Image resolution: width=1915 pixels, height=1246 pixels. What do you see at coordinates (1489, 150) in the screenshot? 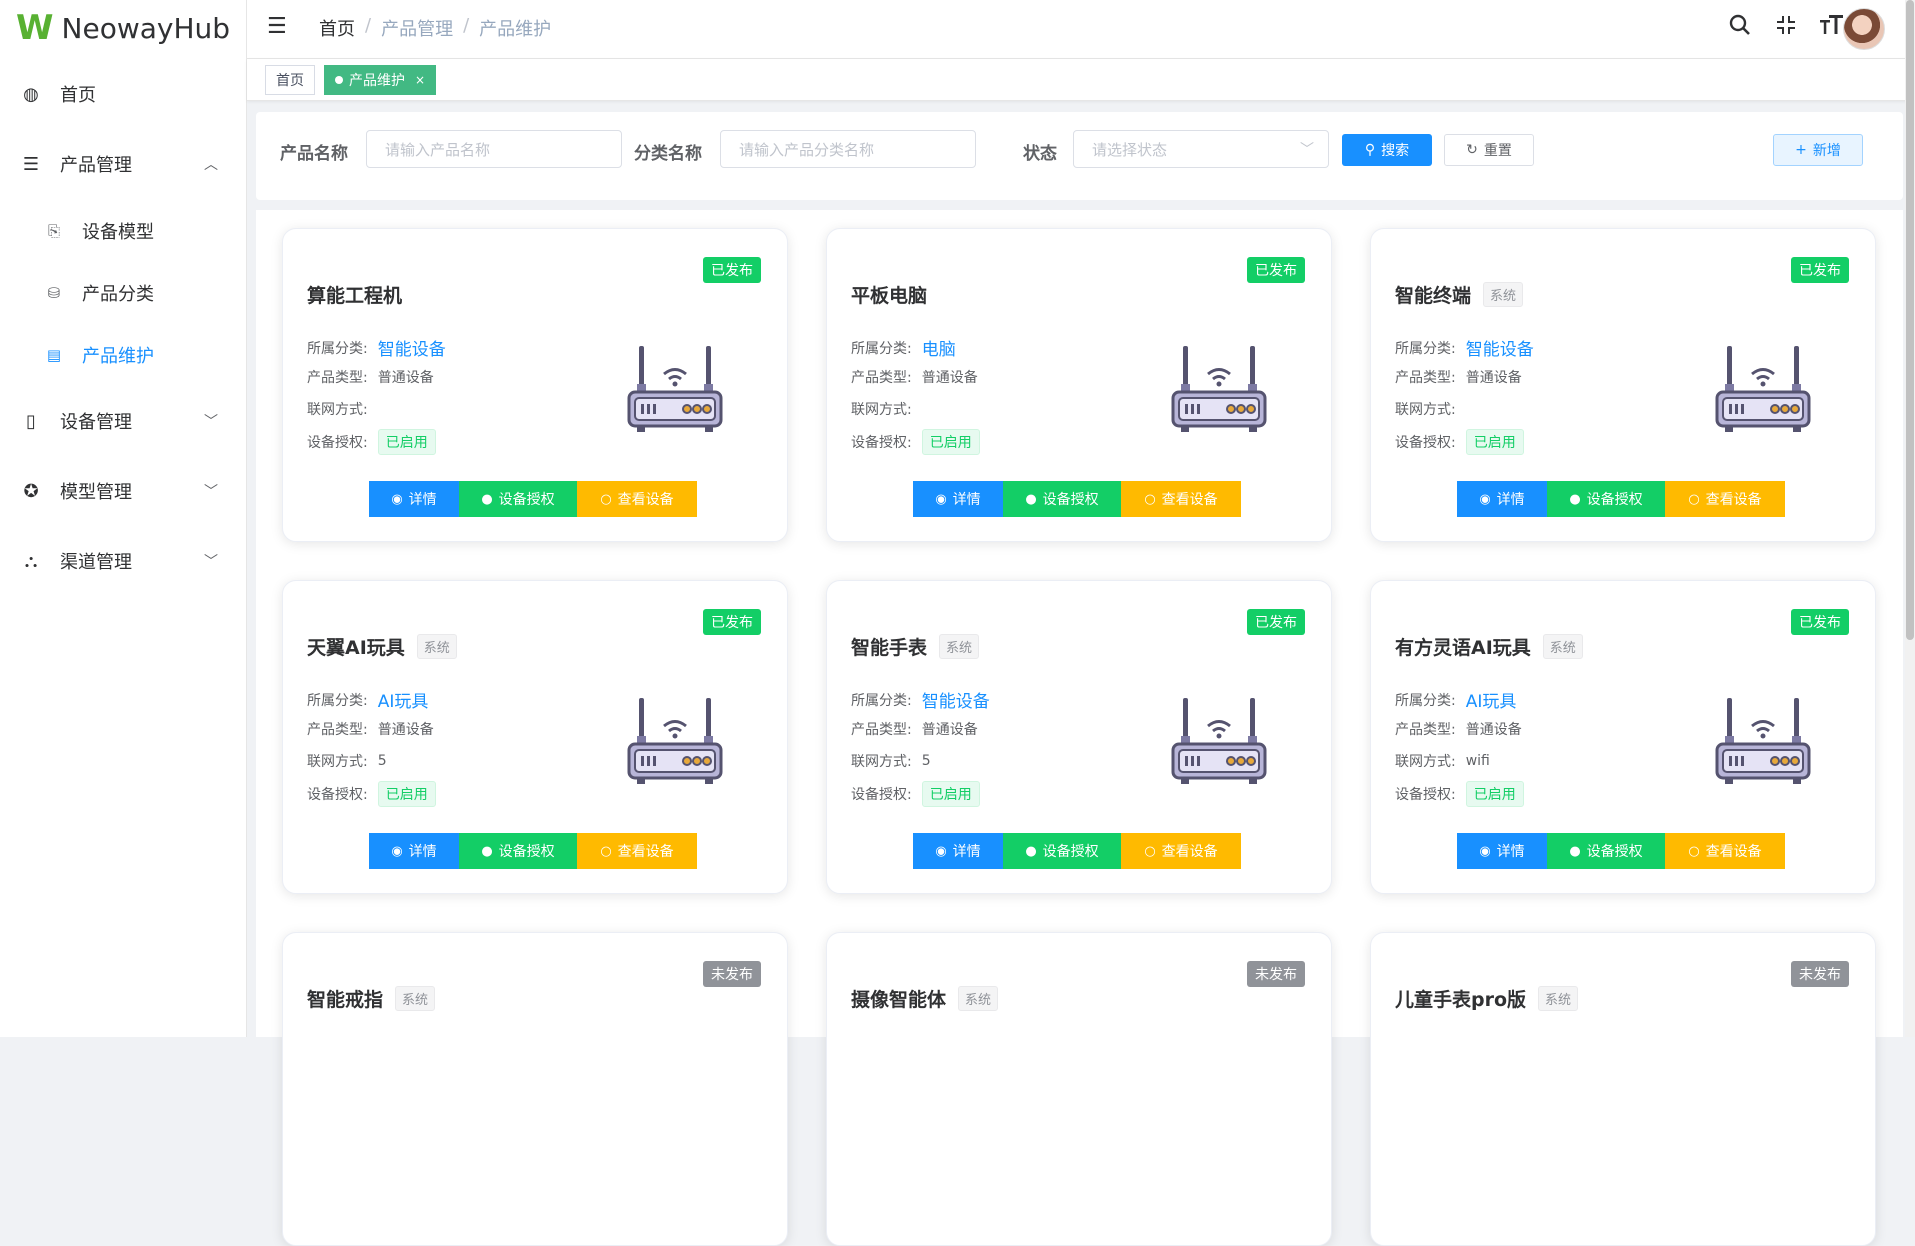
I see `reset-button: ↻ 重置` at bounding box center [1489, 150].